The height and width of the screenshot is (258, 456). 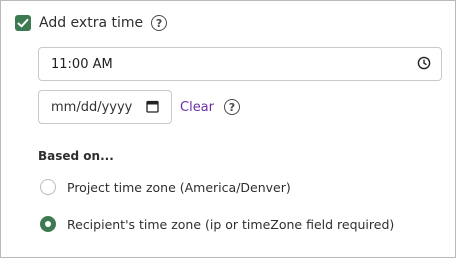 I want to click on clear-date-link: Clear, so click(x=197, y=107).